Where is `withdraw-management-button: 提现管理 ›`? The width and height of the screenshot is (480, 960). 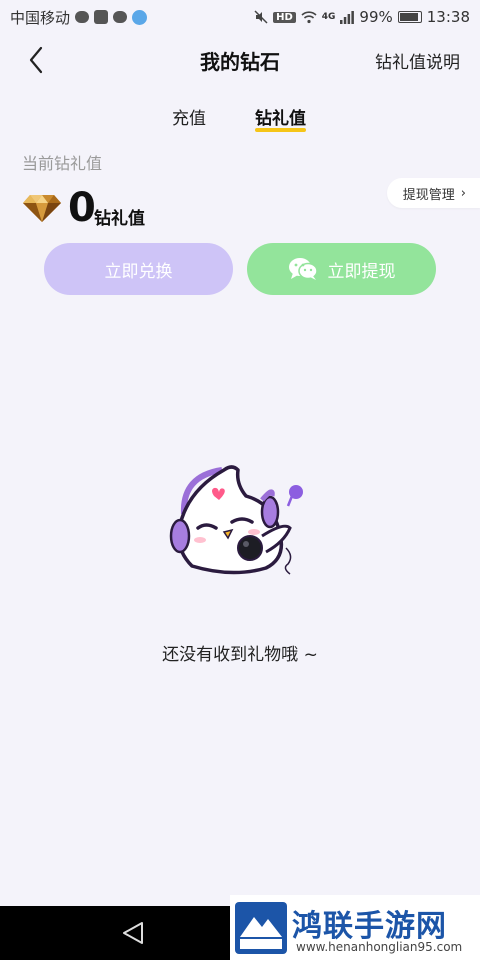 withdraw-management-button: 提现管理 › is located at coordinates (433, 193).